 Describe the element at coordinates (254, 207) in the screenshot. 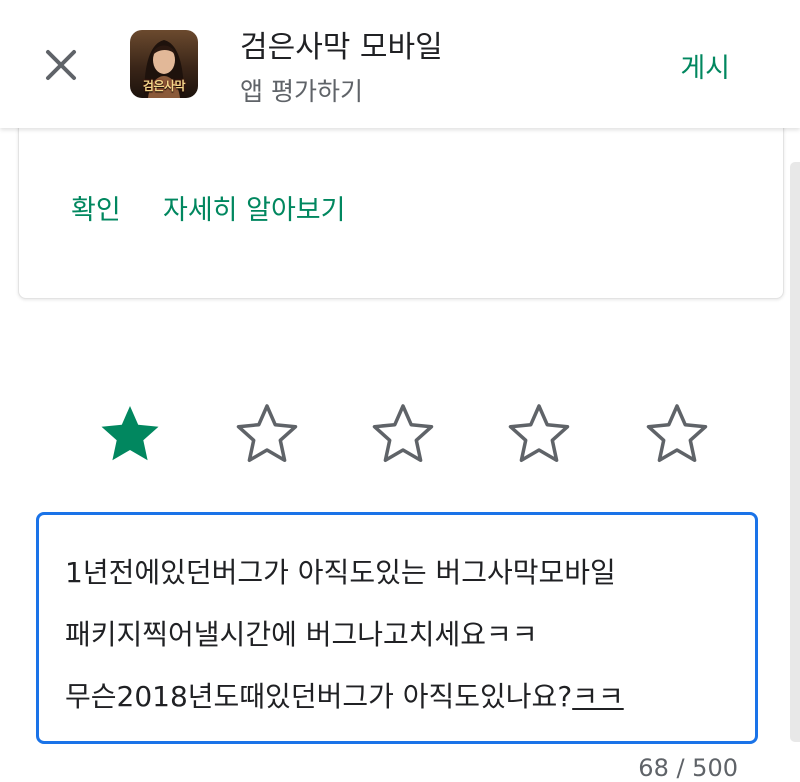

I see `learn-more-link: 자세히 알아보기` at that location.